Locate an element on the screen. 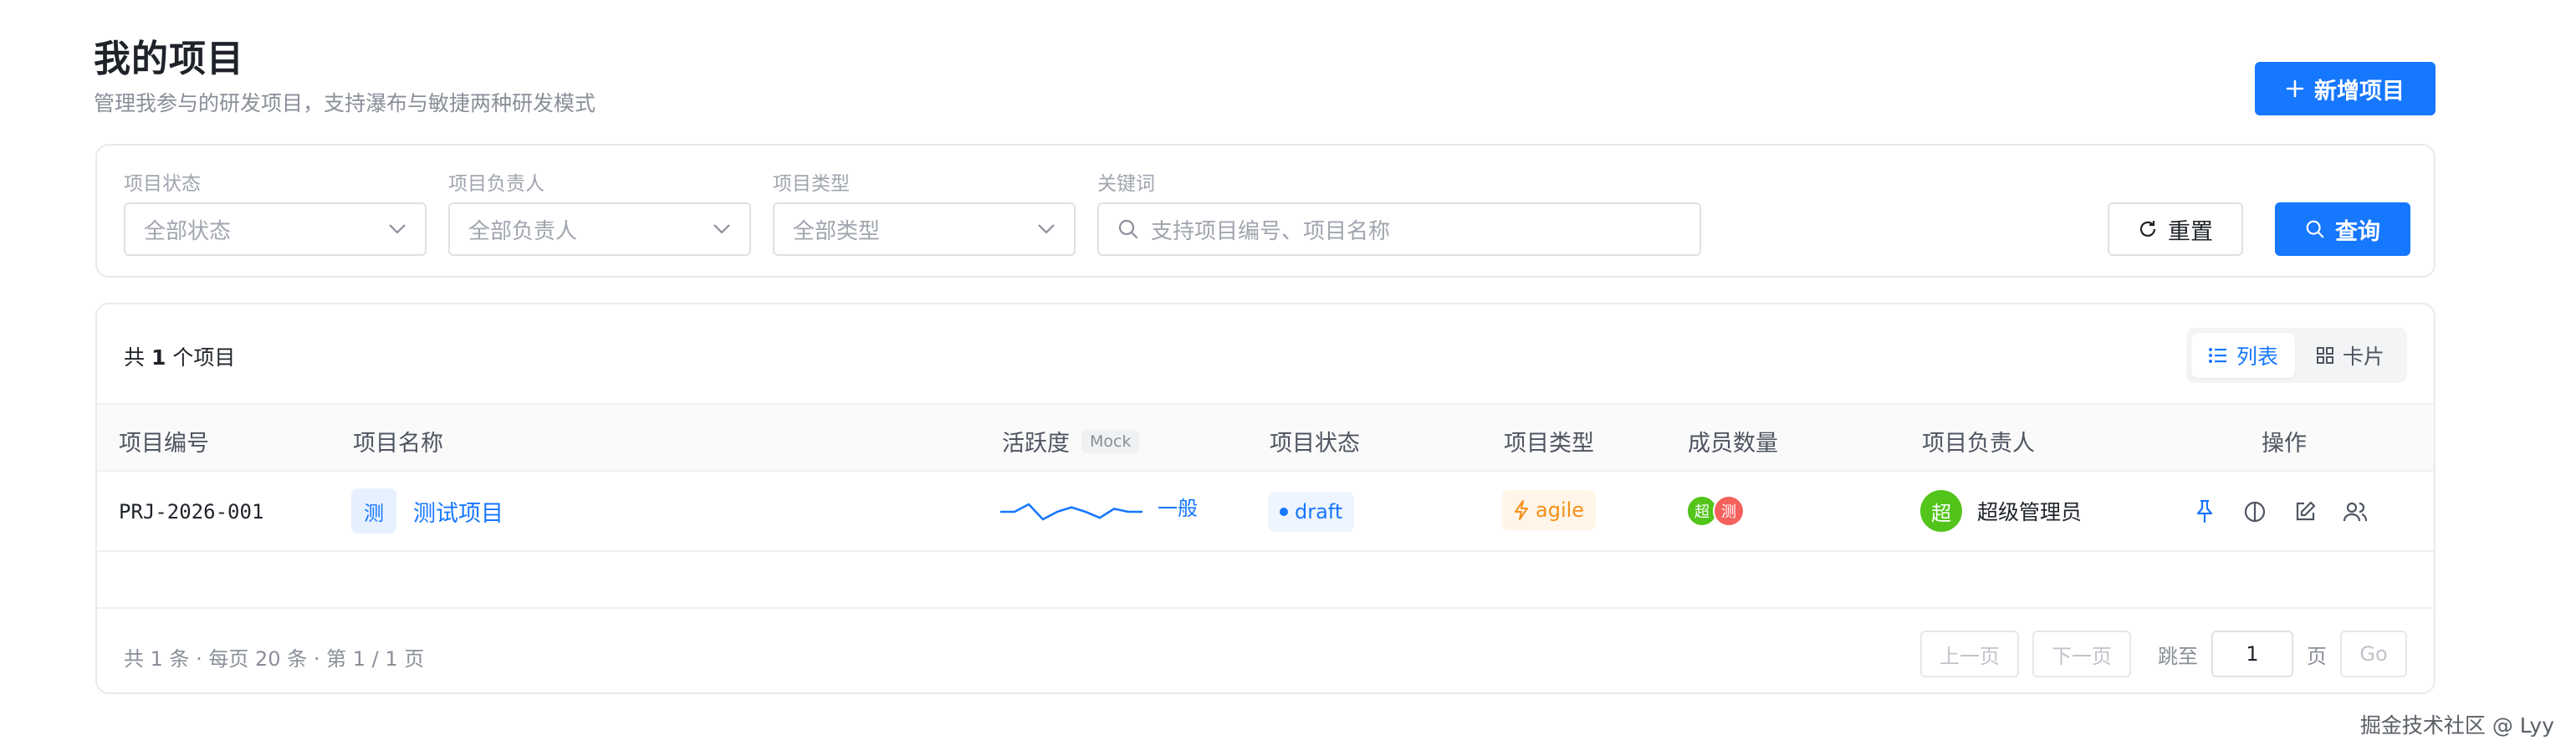 This screenshot has height=756, width=2576. footer-divider is located at coordinates (1265, 608).